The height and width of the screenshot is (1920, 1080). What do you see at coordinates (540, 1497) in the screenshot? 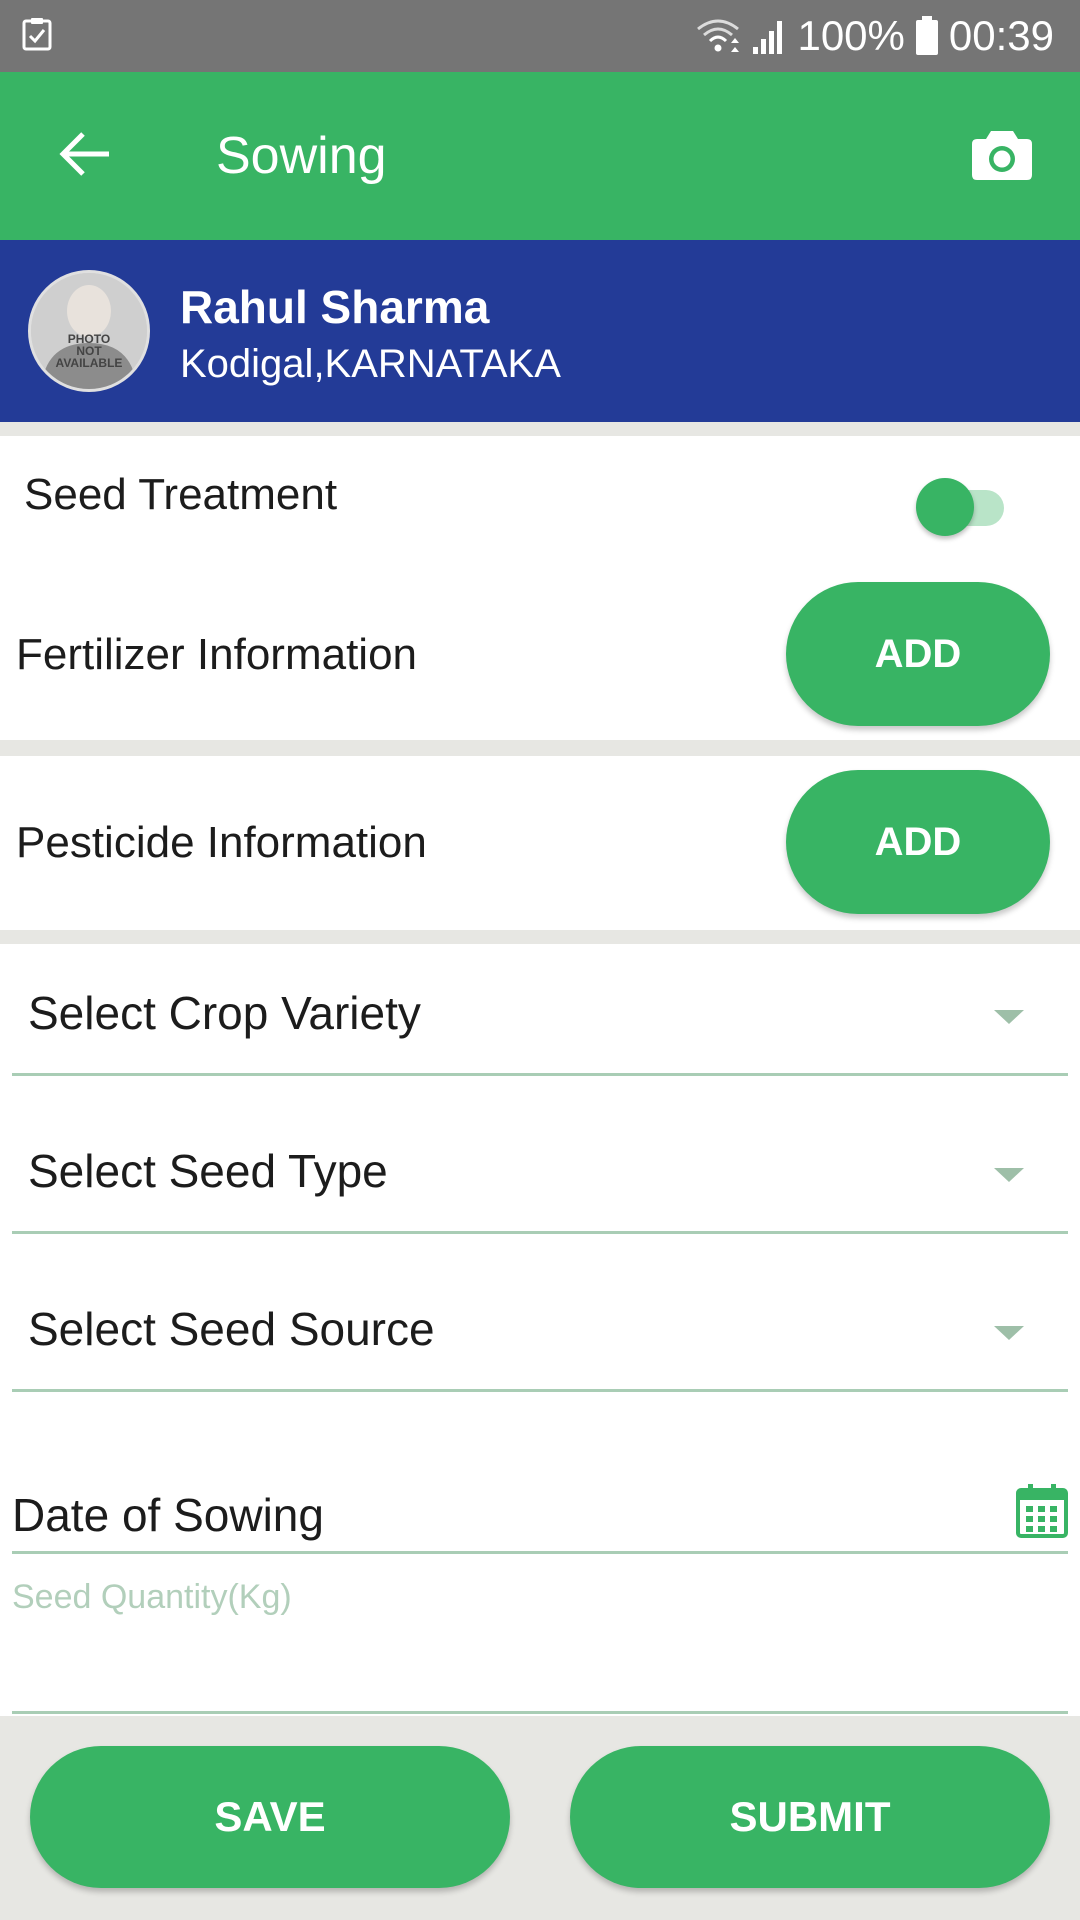
I see `date-of-sowing-field: Date of Sowing` at bounding box center [540, 1497].